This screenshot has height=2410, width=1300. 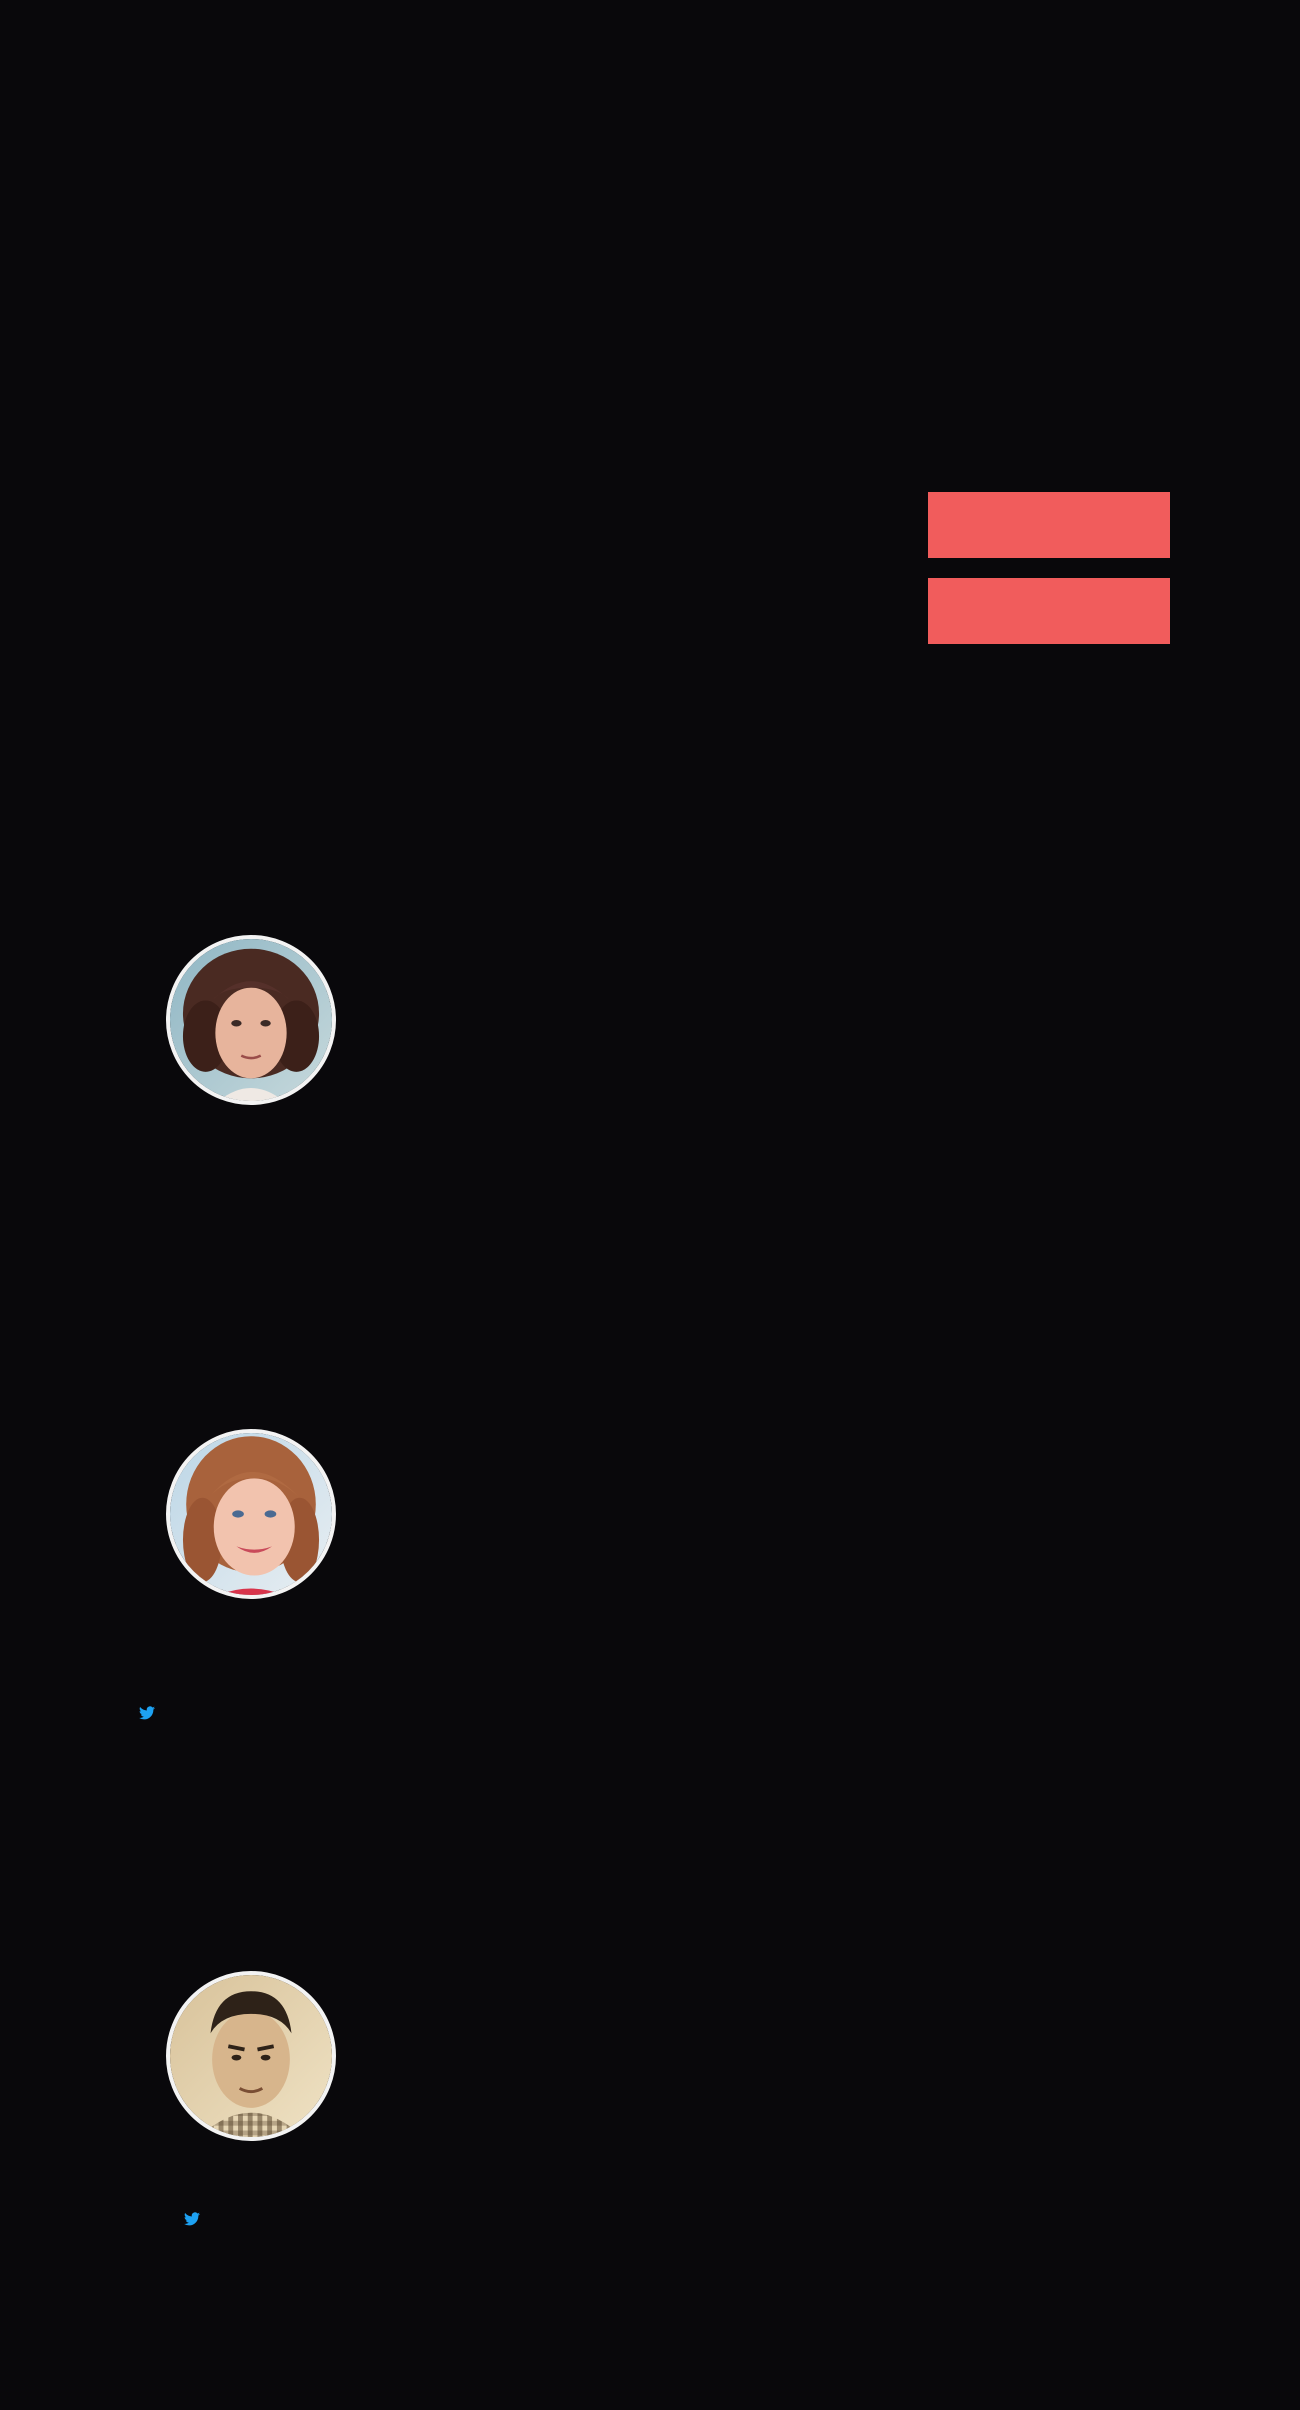 I want to click on cta-secondary-button, so click(x=1049, y=611).